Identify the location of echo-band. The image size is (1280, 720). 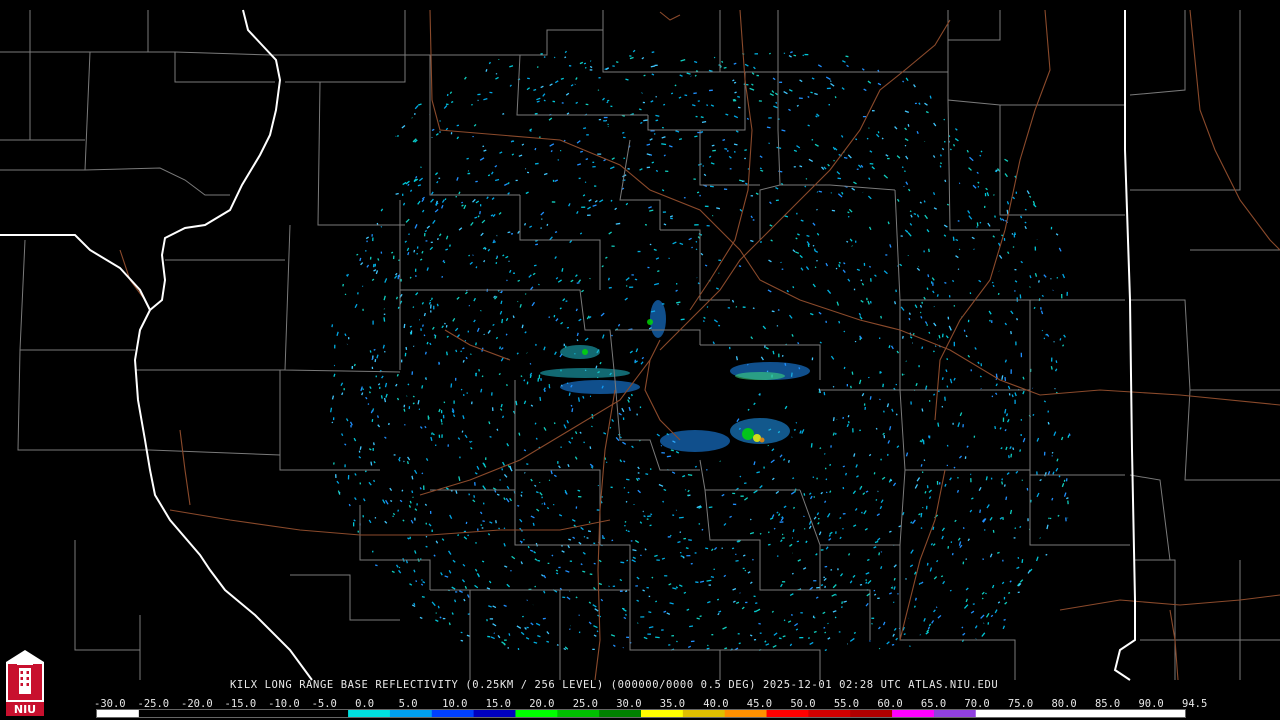
(760, 376).